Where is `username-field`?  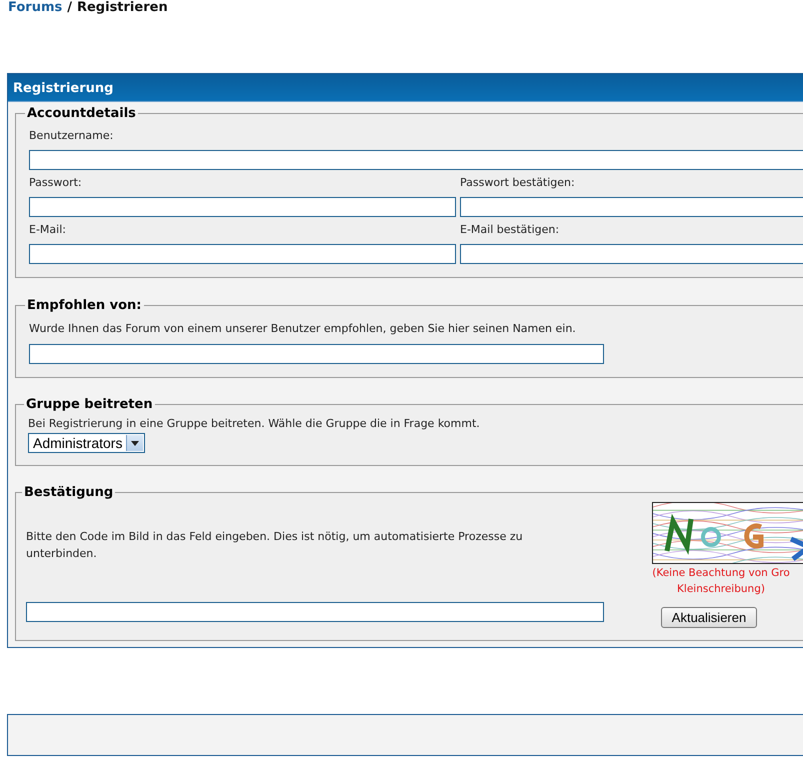 username-field is located at coordinates (416, 160).